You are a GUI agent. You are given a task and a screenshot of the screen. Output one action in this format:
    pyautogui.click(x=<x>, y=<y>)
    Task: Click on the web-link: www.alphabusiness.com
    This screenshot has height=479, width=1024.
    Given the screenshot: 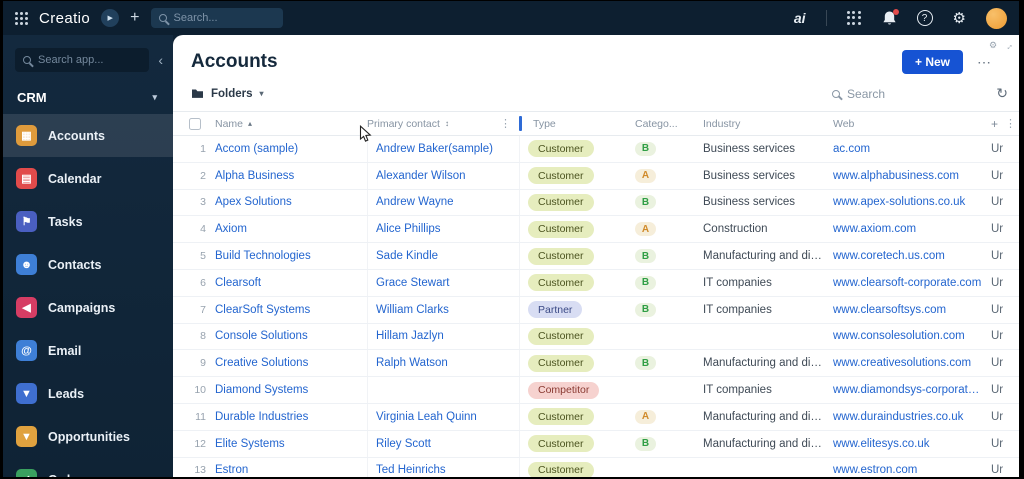 What is the action you would take?
    pyautogui.click(x=912, y=176)
    